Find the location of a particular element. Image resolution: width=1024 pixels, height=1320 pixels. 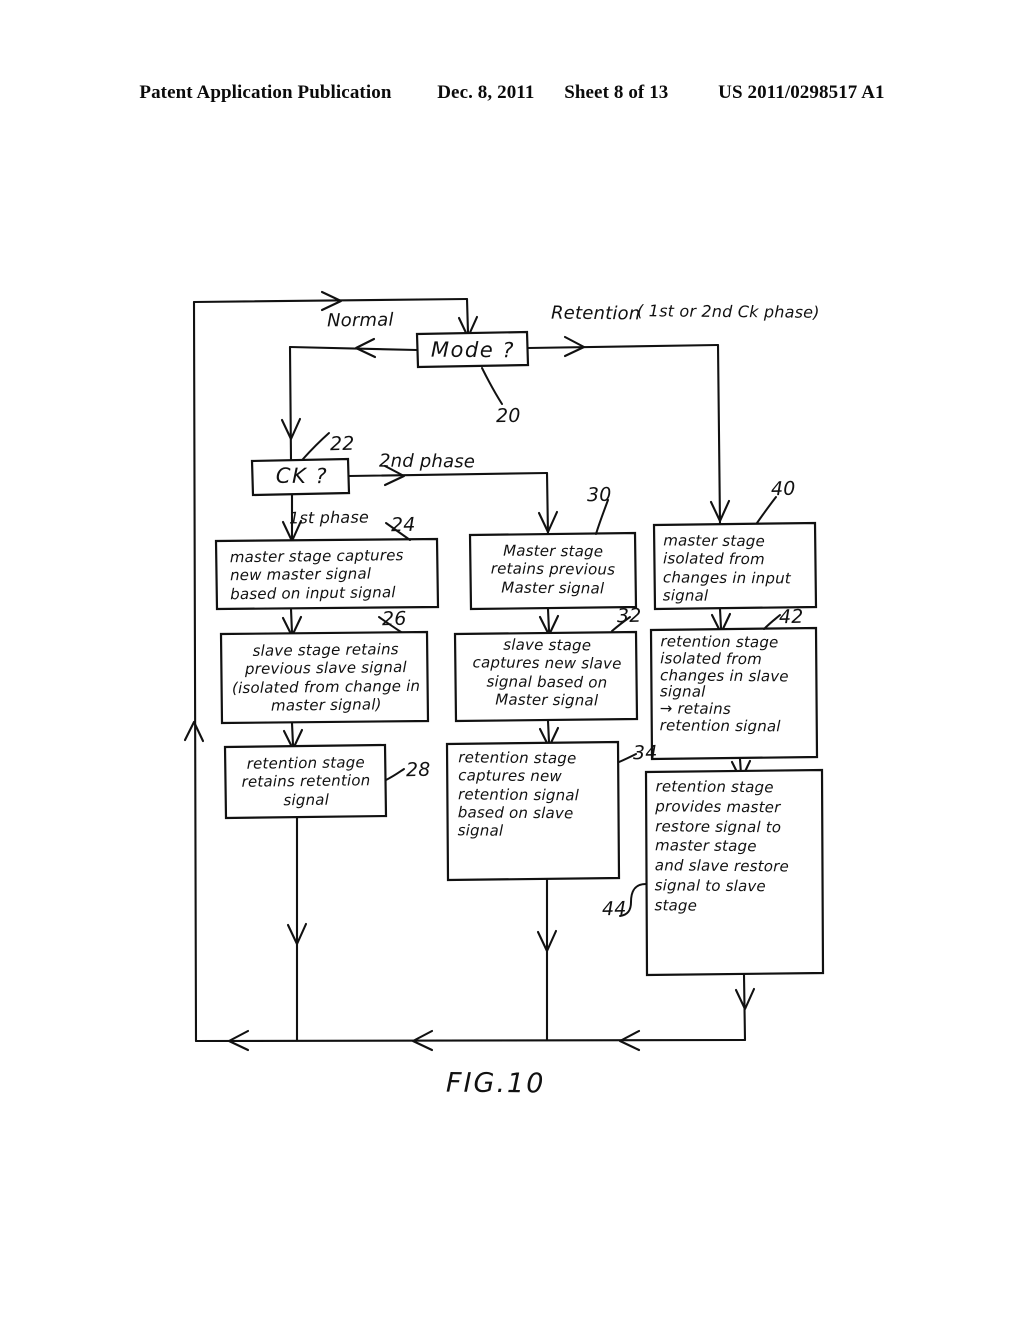

ref-number-44: 44 is located at coordinates (614, 909).